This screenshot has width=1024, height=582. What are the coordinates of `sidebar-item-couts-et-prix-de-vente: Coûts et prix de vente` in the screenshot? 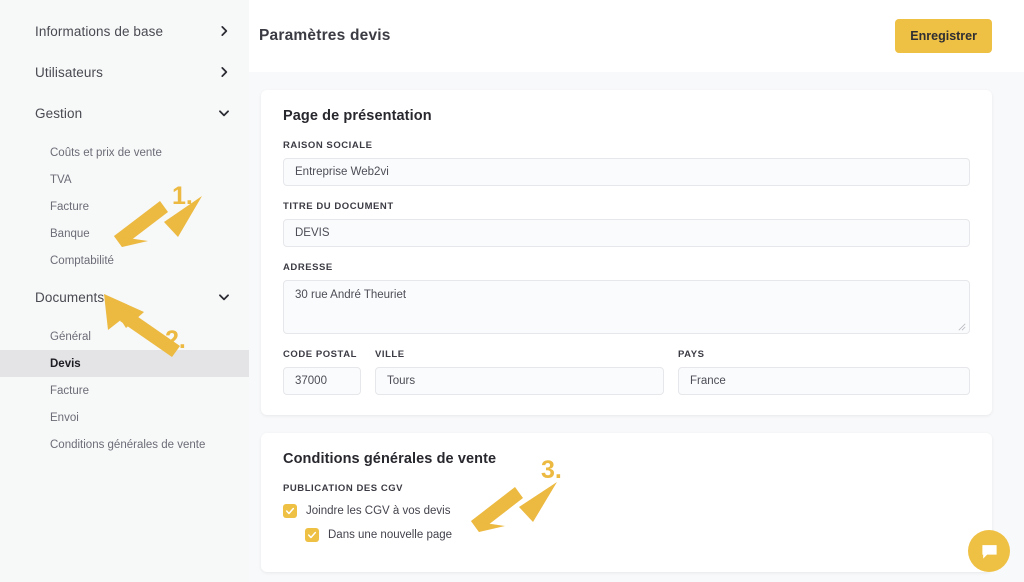 It's located at (124, 152).